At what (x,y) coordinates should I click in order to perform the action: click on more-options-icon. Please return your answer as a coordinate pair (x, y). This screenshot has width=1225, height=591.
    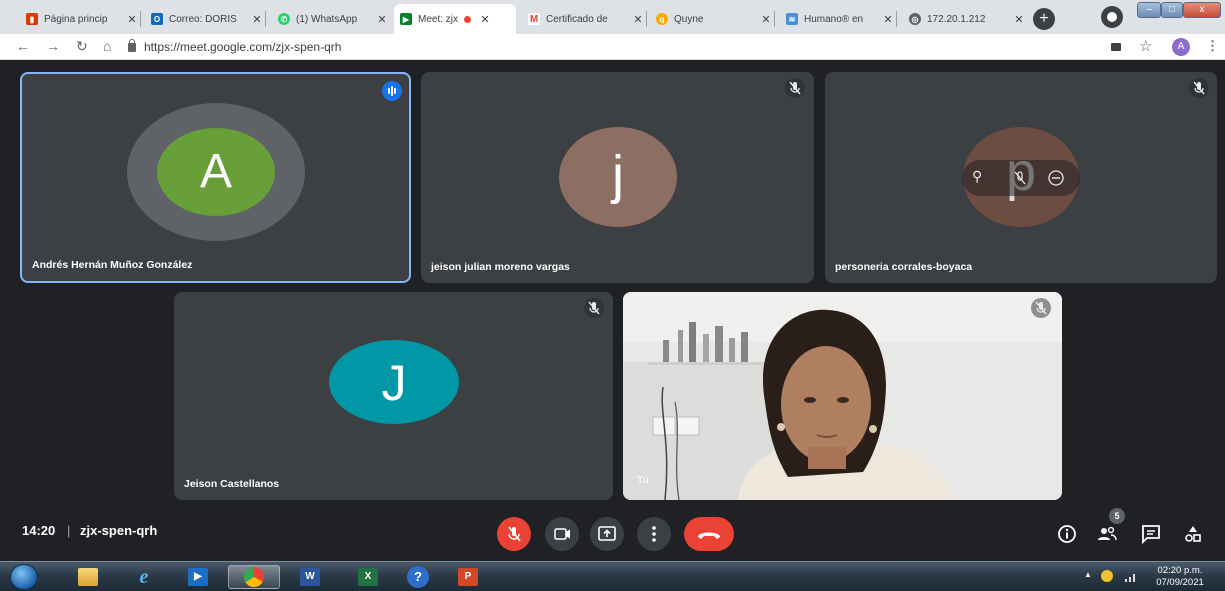
    Looking at the image, I should click on (654, 534).